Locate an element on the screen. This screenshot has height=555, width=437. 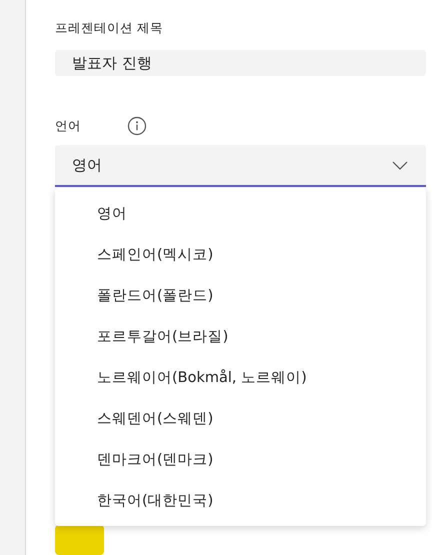
menu-item: 노르웨이어(Bokmål, 노르웨이) is located at coordinates (240, 378).